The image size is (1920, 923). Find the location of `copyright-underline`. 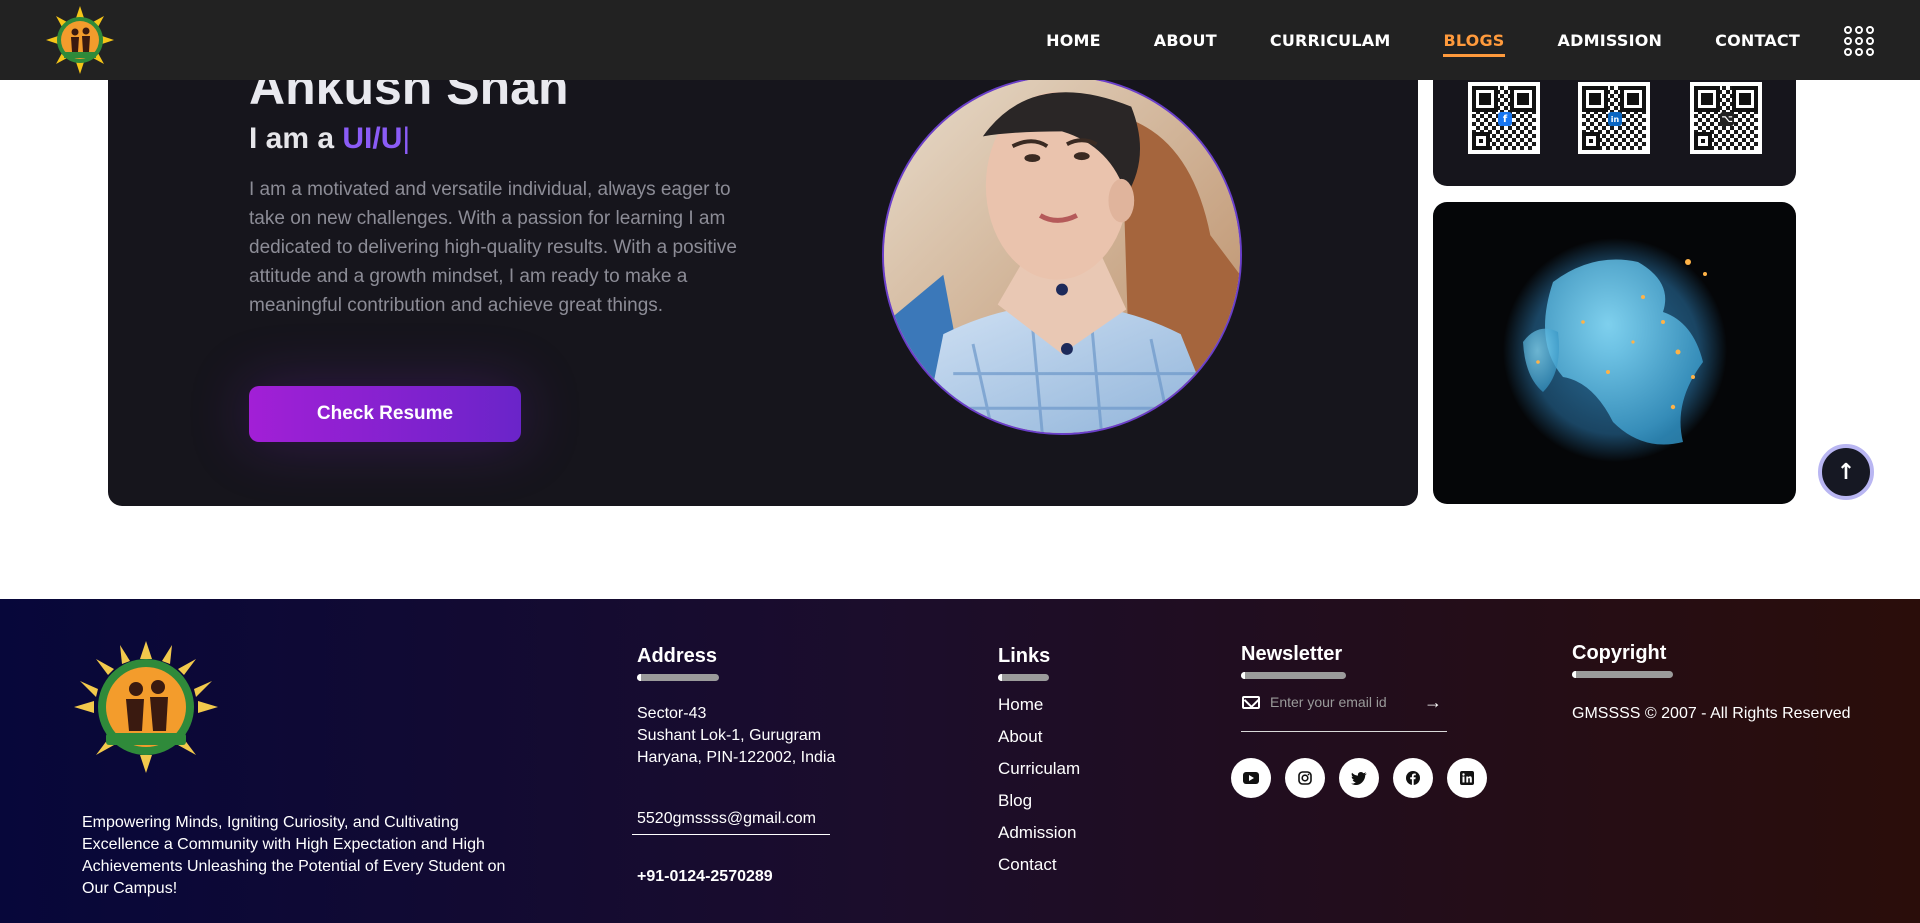

copyright-underline is located at coordinates (1622, 674).